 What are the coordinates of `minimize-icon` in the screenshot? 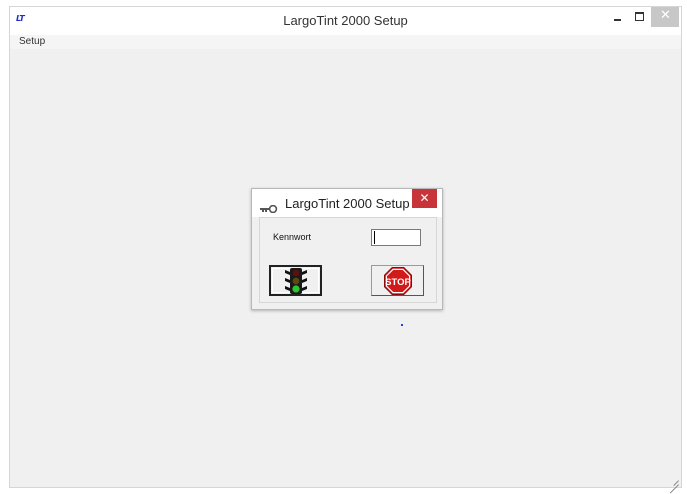 It's located at (617, 20).